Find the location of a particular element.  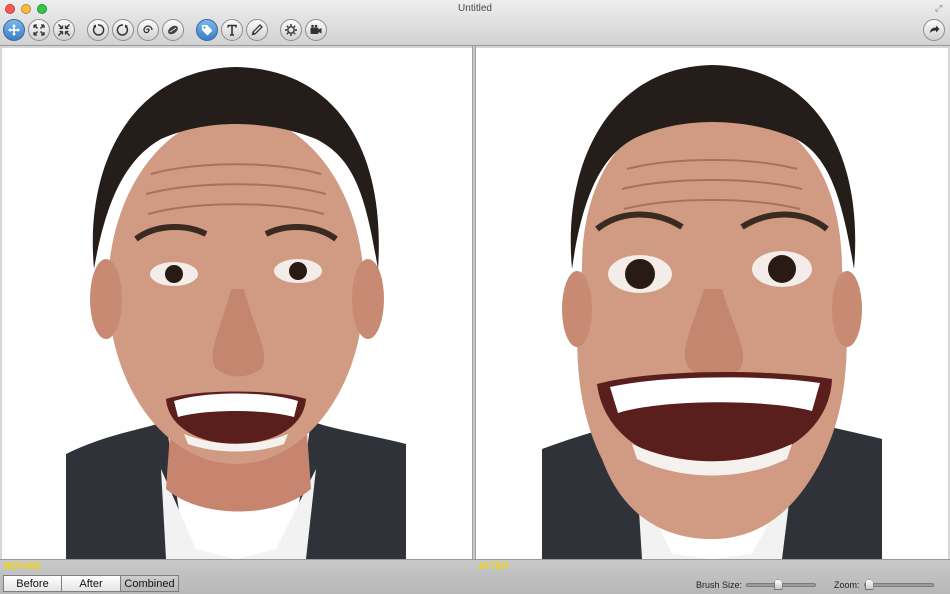

brush-size-control: Brush Size: is located at coordinates (756, 584).